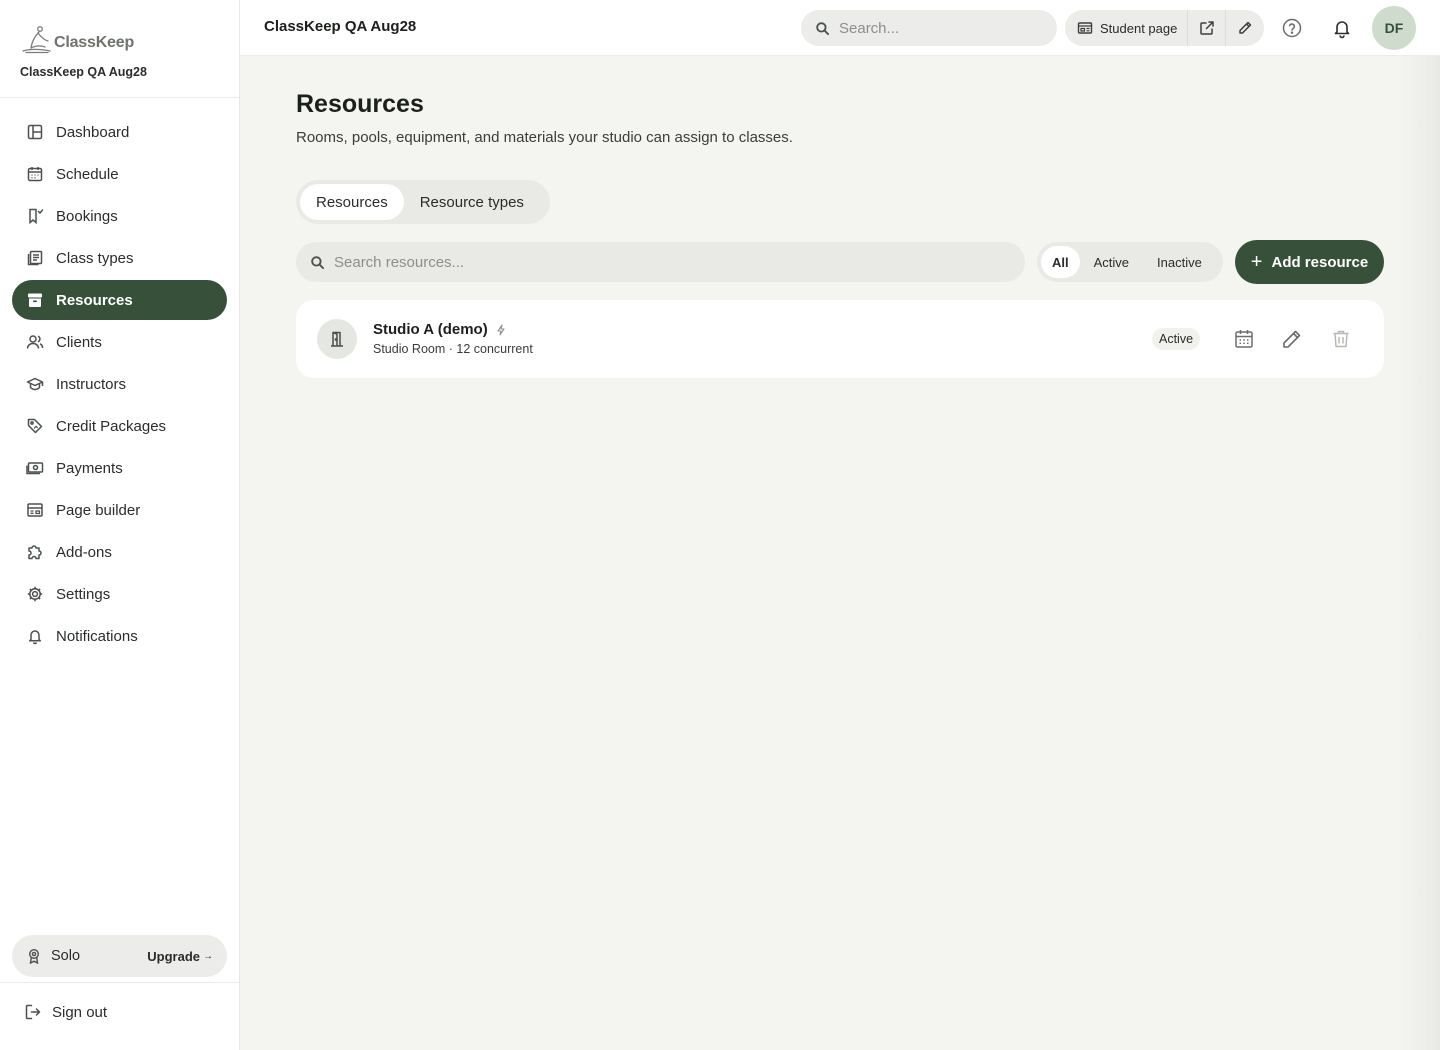  What do you see at coordinates (352, 202) in the screenshot?
I see `tab-resources: Resources` at bounding box center [352, 202].